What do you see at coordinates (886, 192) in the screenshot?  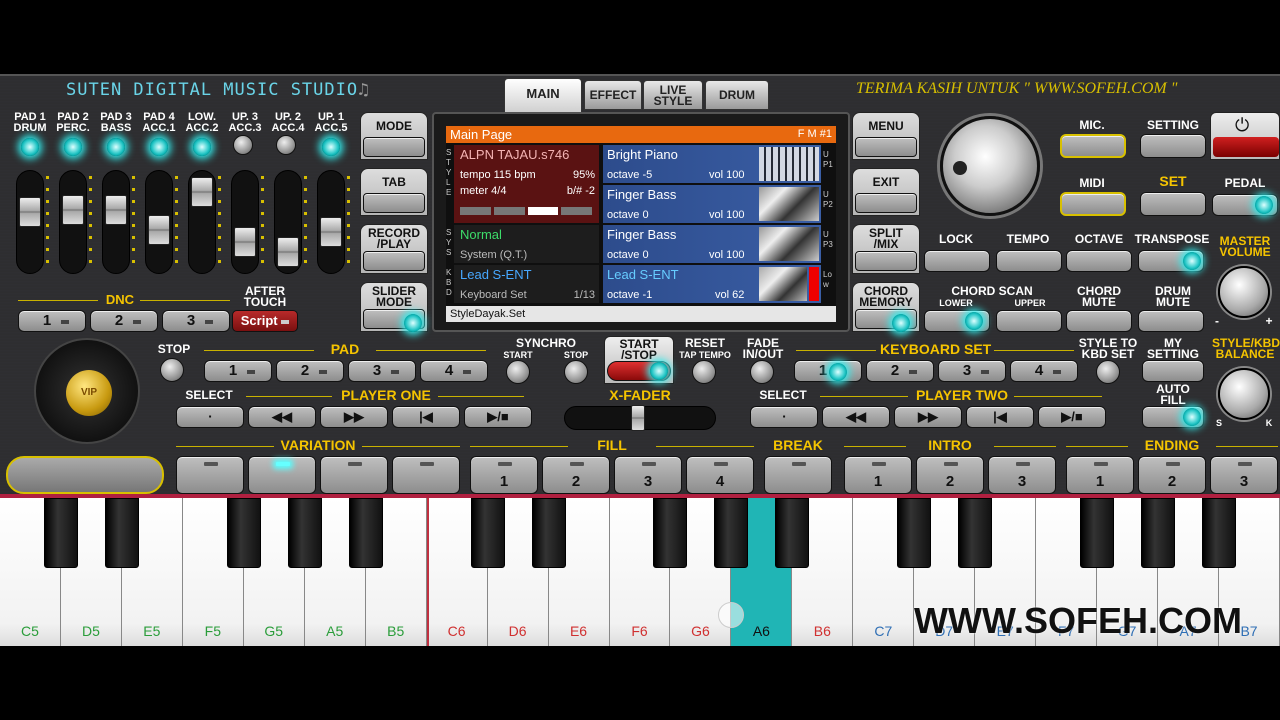 I see `exit-button: EXIT` at bounding box center [886, 192].